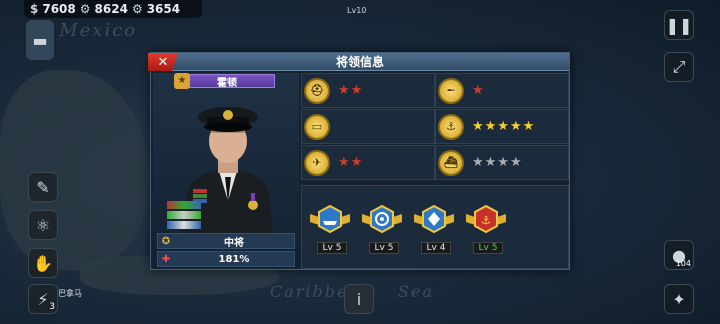 The width and height of the screenshot is (720, 324). What do you see at coordinates (234, 243) in the screenshot?
I see `rank-label: 中将` at bounding box center [234, 243].